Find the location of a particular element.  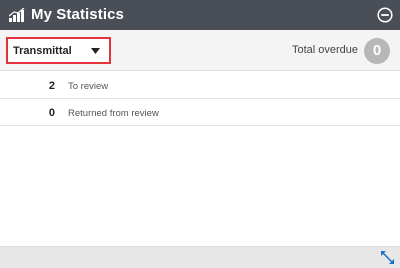

bar-chart-icon is located at coordinates (17, 15).